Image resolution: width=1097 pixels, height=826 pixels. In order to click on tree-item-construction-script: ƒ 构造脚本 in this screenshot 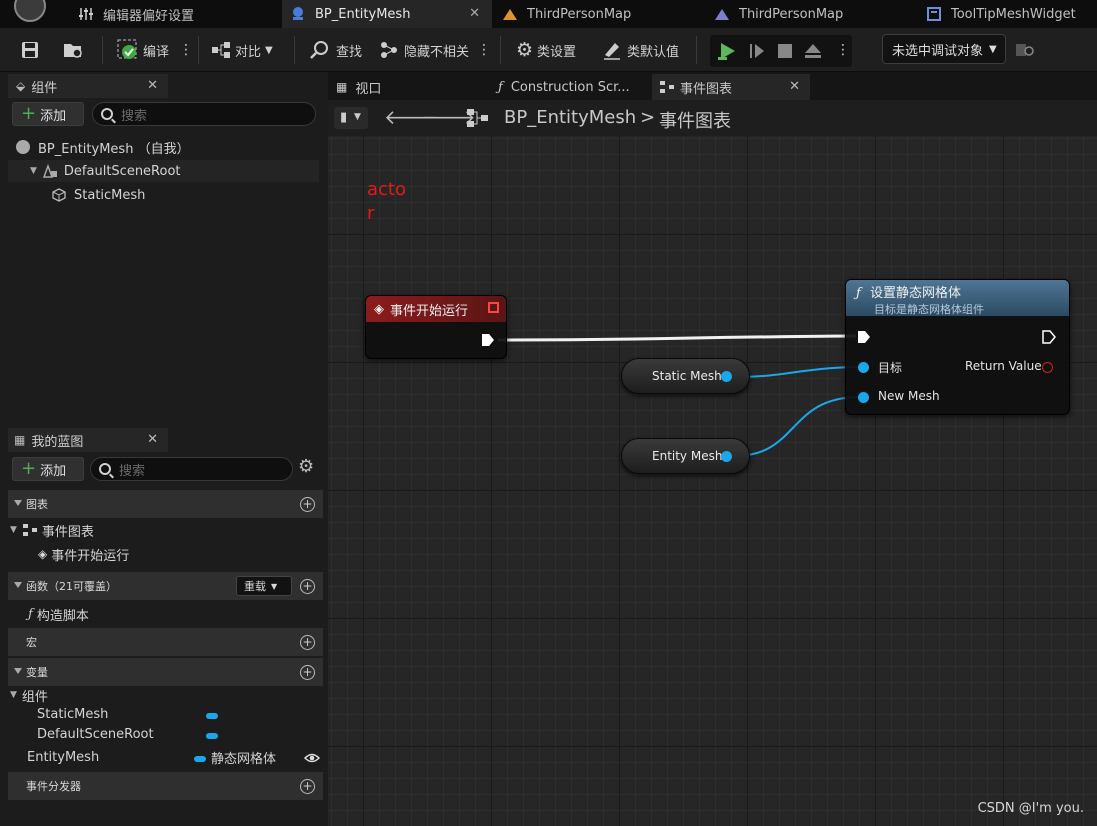, I will do `click(58, 614)`.